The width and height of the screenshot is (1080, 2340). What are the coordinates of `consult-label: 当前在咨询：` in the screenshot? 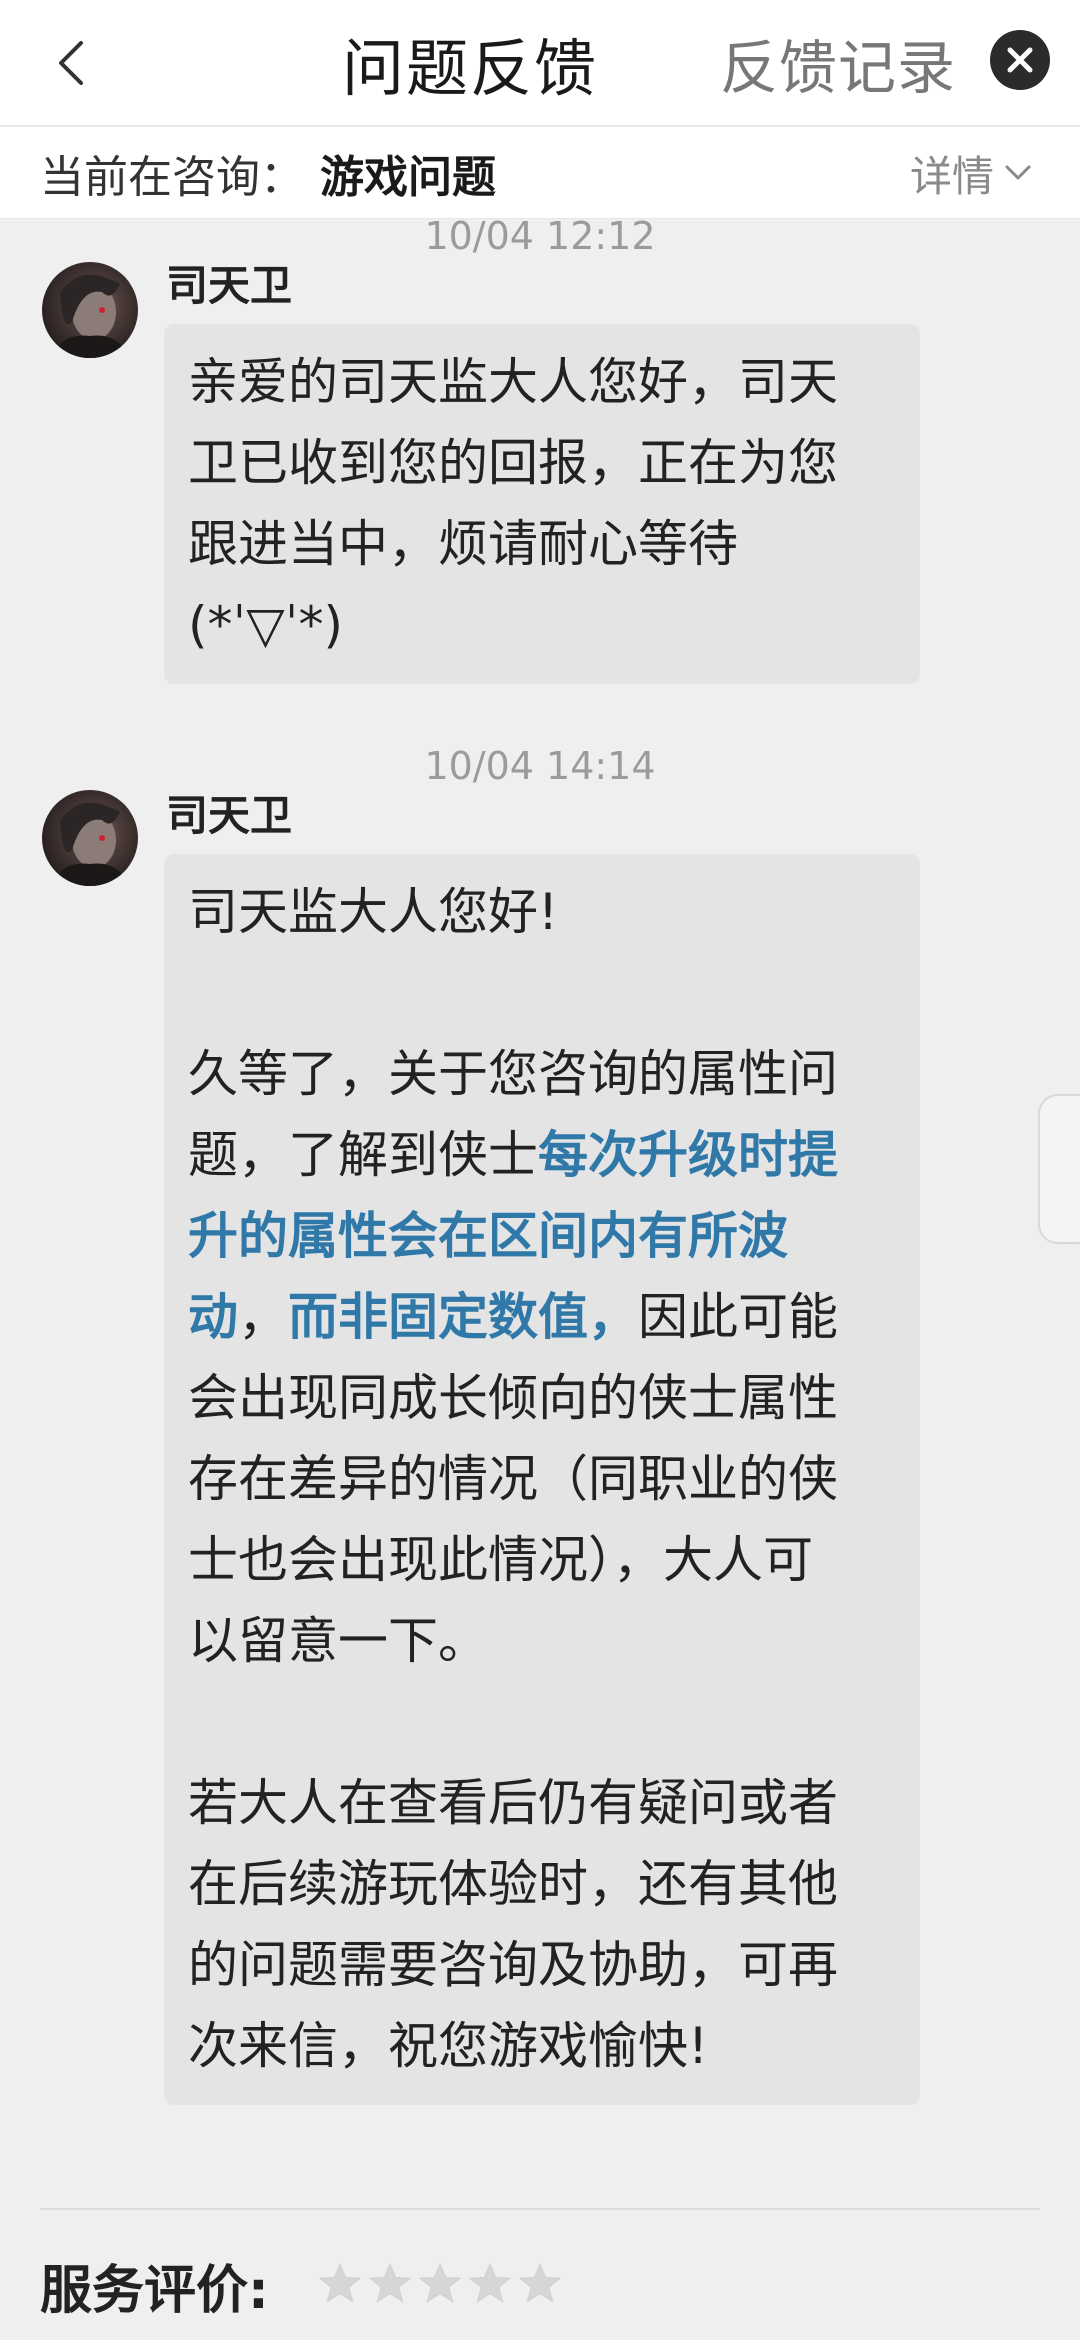 It's located at (172, 177).